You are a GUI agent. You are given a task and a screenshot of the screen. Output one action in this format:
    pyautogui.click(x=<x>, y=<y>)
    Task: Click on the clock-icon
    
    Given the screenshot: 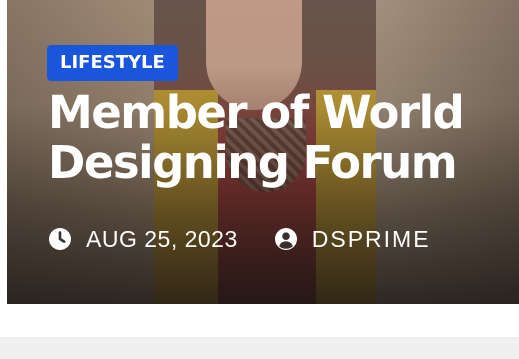 What is the action you would take?
    pyautogui.click(x=60, y=239)
    